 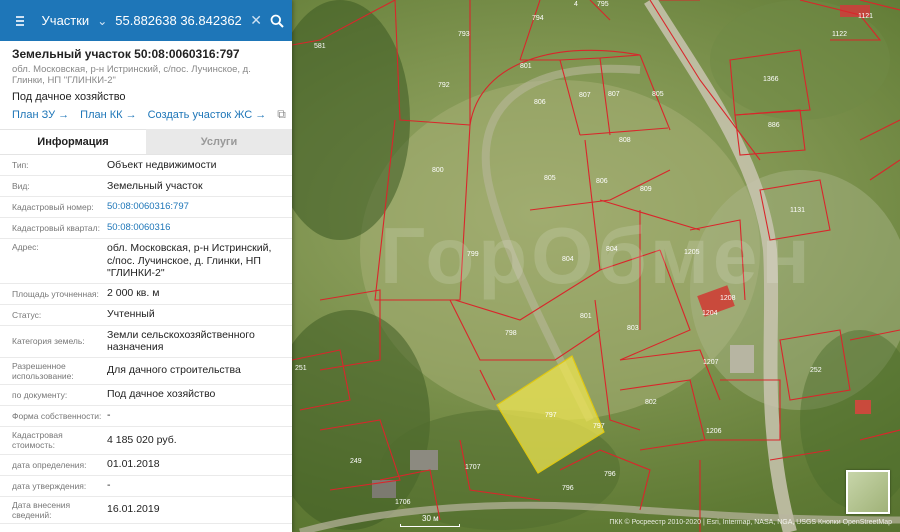 I want to click on info-value: 01.01.2018, so click(x=133, y=464).